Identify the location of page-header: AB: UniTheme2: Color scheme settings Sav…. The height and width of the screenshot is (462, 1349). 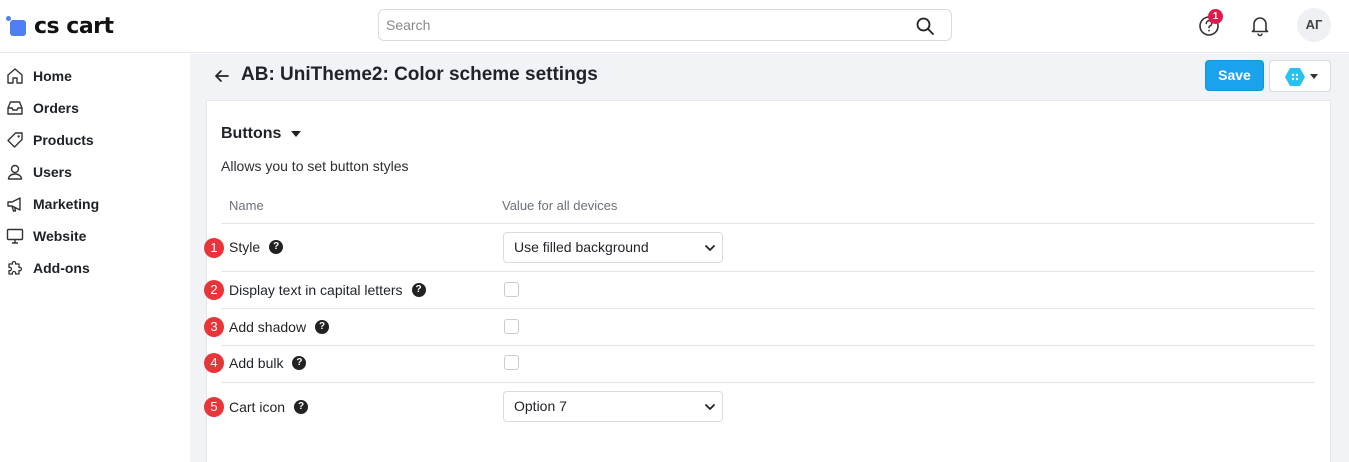
(769, 77).